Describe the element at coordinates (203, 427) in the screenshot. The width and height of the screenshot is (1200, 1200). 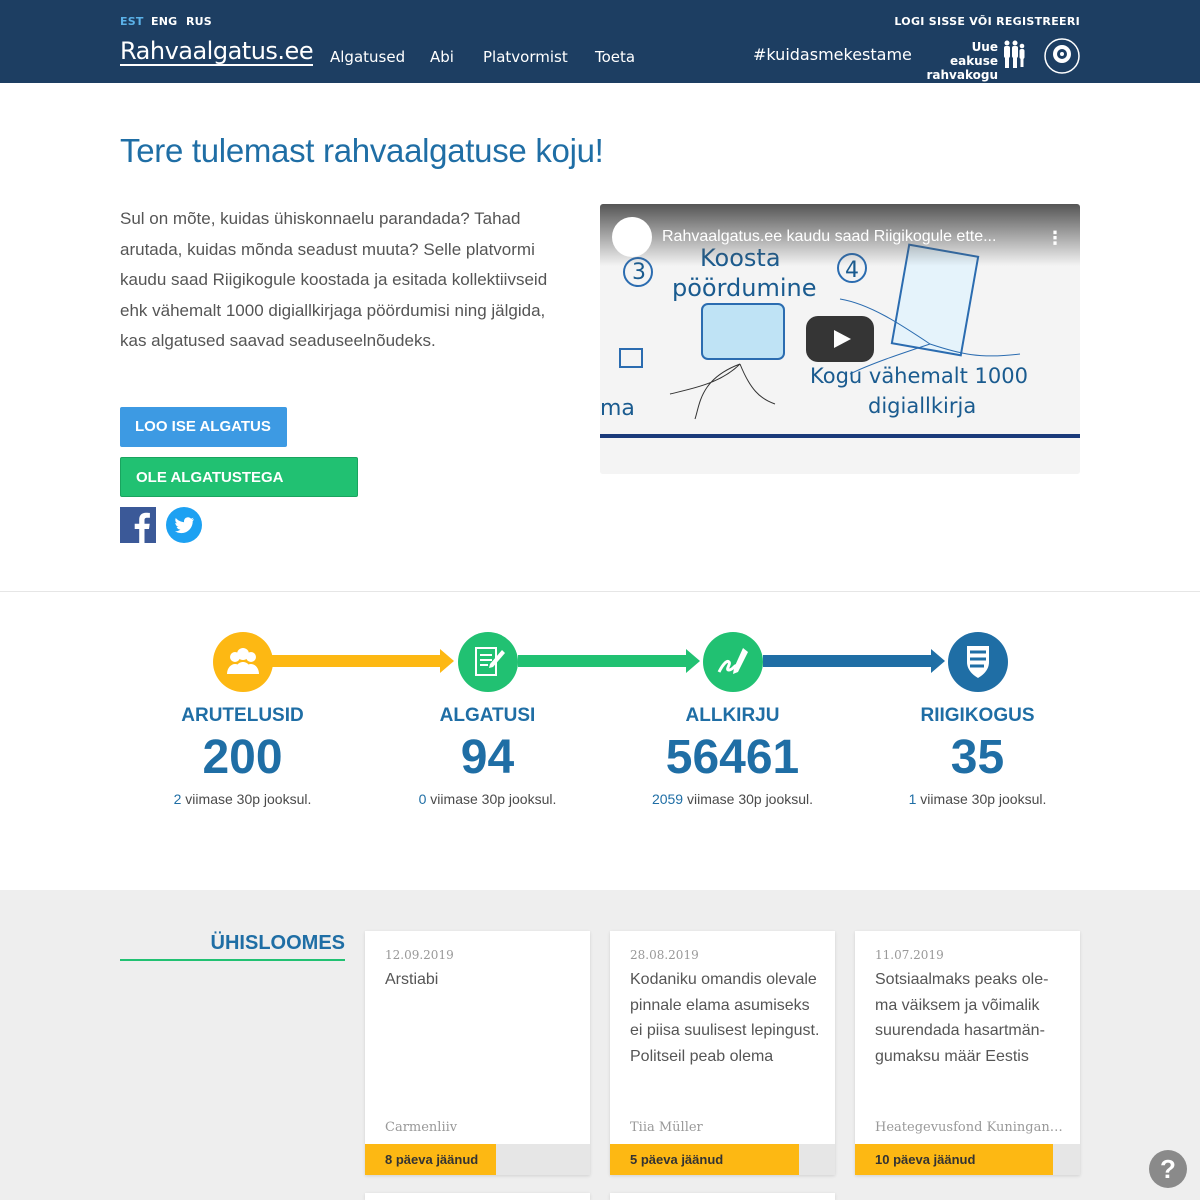
I see `create-initiative-button: LOO ISE ALGATUS` at that location.